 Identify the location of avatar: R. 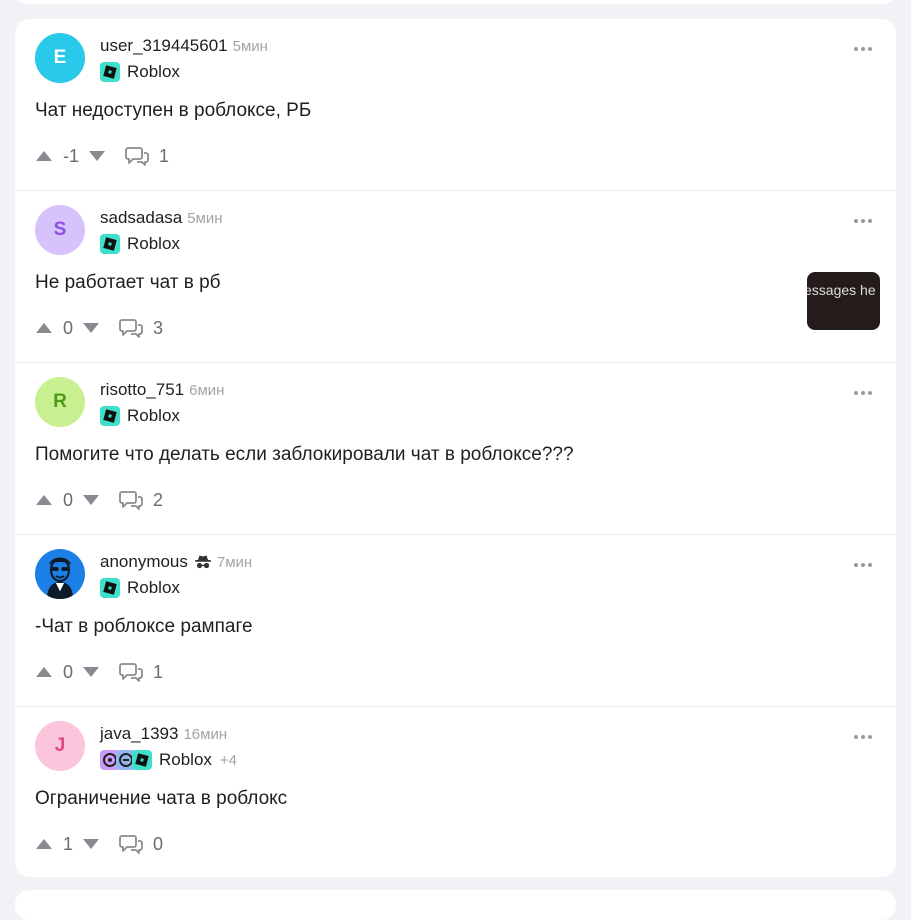
(60, 402).